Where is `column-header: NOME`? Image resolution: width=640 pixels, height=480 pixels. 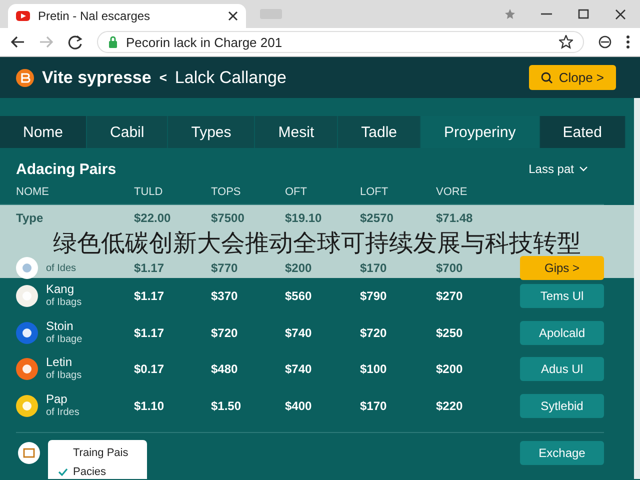 column-header: NOME is located at coordinates (33, 192).